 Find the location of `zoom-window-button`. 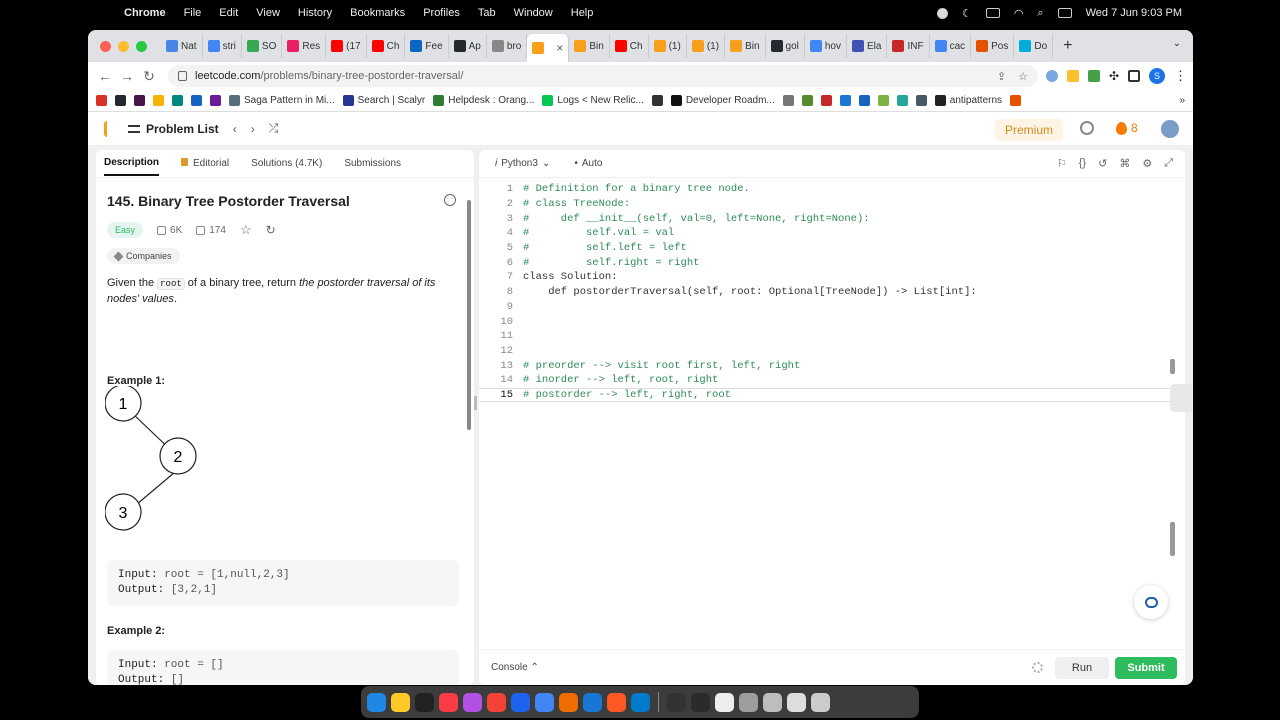

zoom-window-button is located at coordinates (141, 46).